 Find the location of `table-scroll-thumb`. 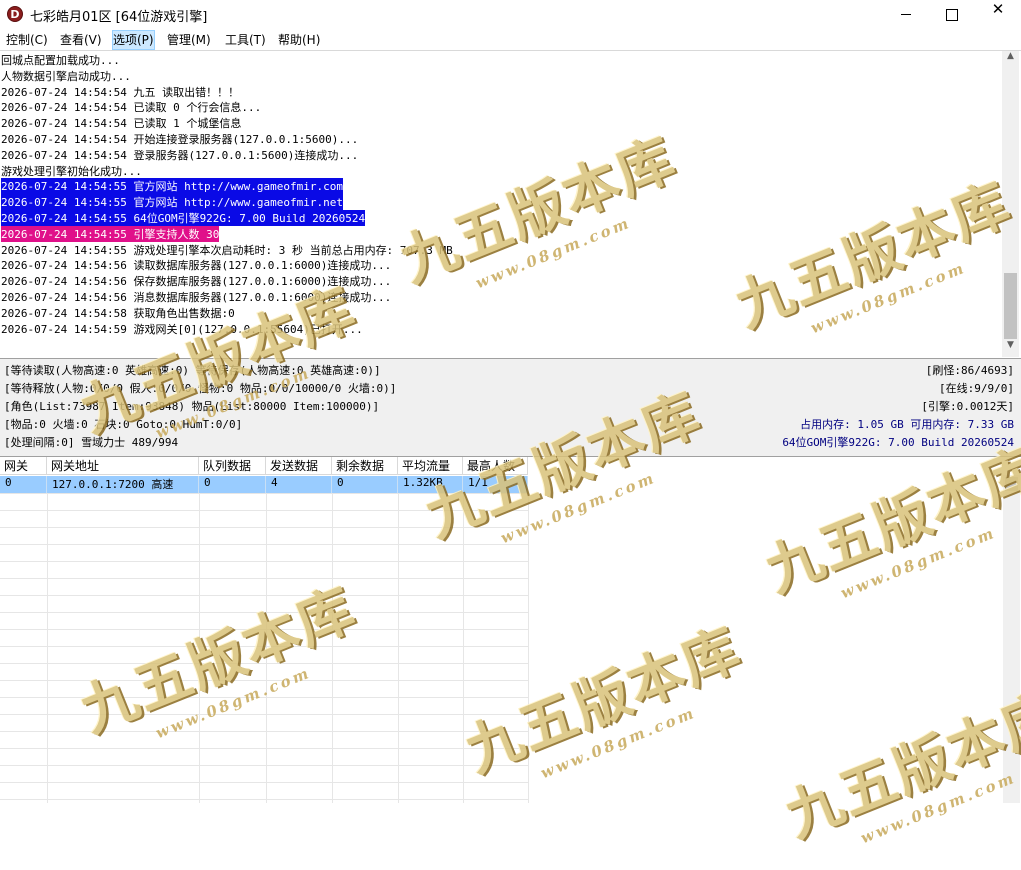

table-scroll-thumb is located at coordinates (1011, 484).